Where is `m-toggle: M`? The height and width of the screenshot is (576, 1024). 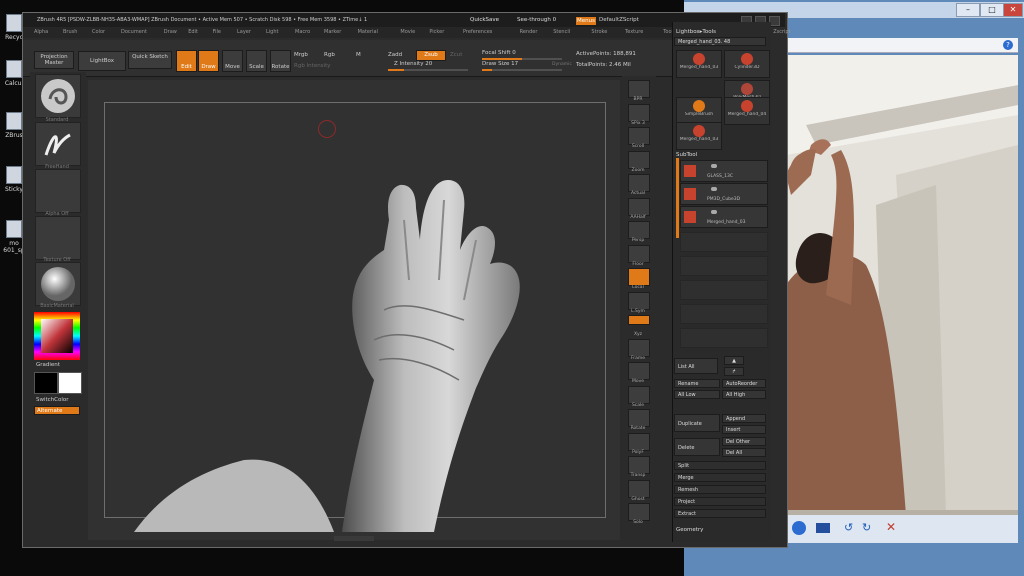
m-toggle: M is located at coordinates (358, 55).